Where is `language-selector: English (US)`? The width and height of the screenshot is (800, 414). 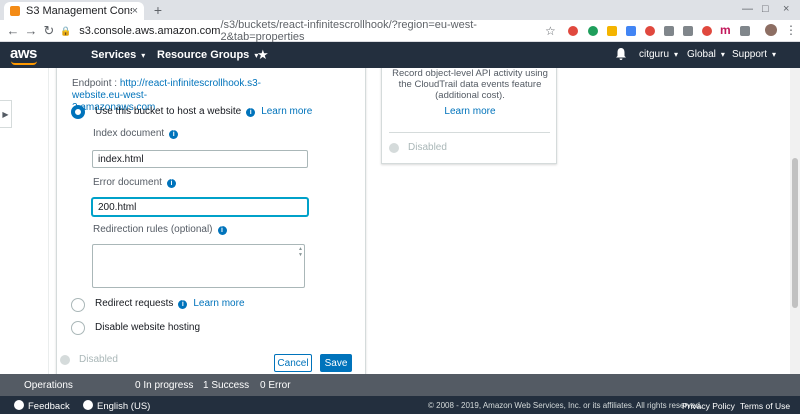 language-selector: English (US) is located at coordinates (116, 406).